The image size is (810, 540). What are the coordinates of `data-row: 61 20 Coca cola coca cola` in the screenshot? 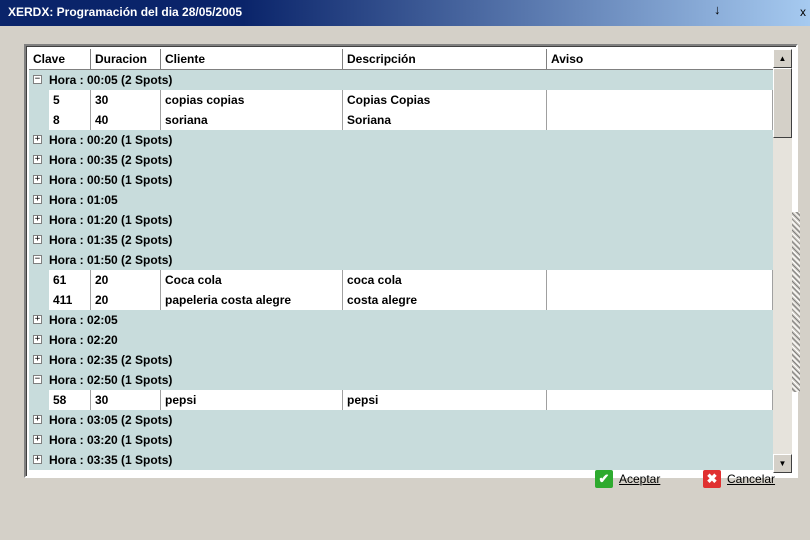 It's located at (401, 280).